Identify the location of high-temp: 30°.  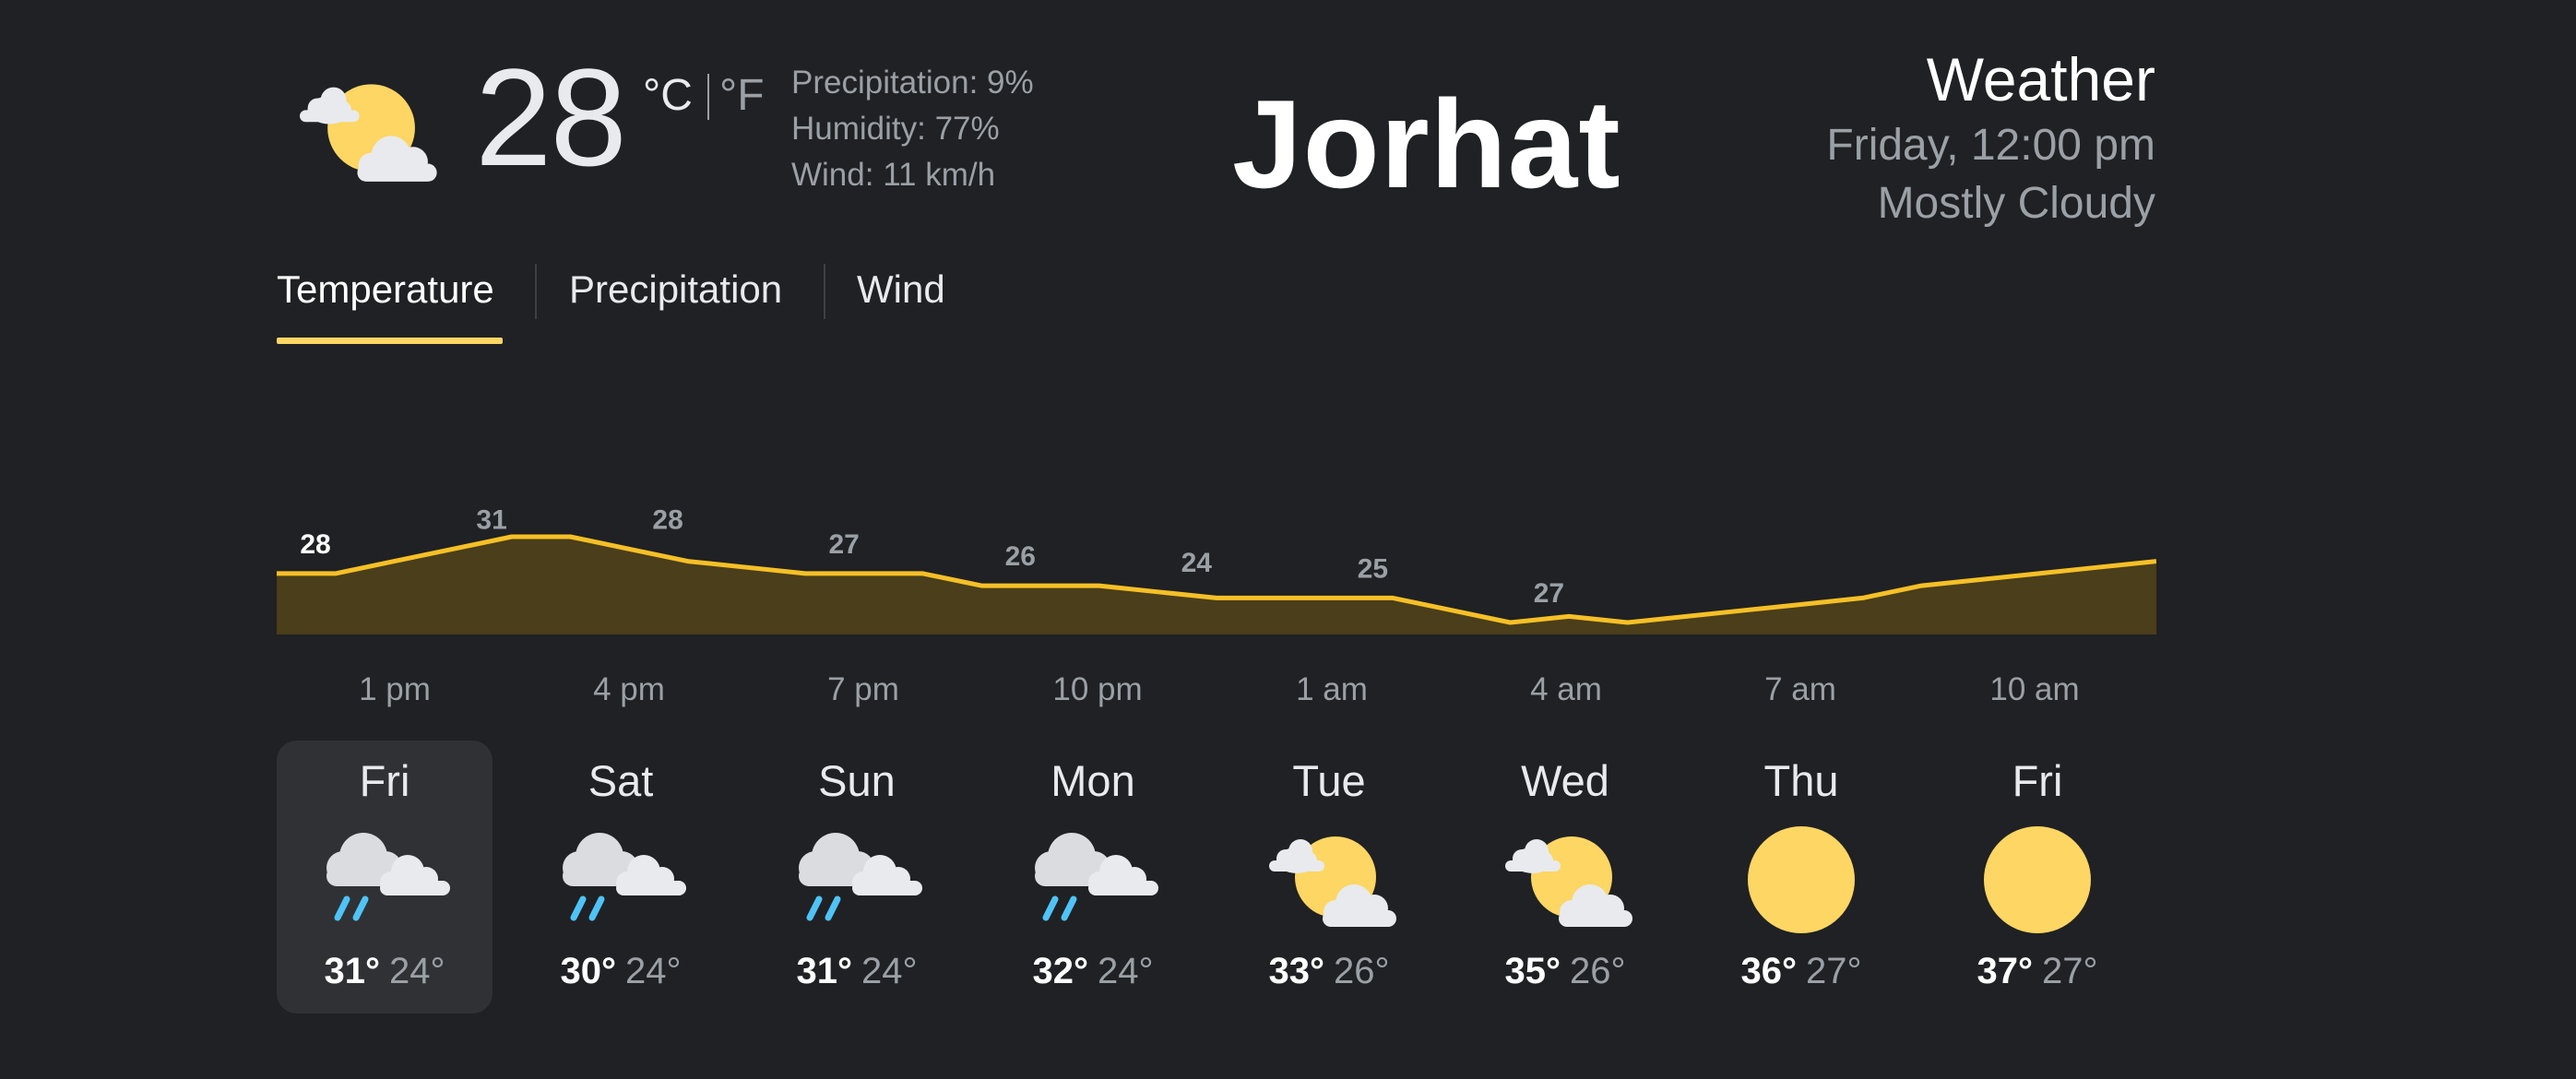
(588, 971).